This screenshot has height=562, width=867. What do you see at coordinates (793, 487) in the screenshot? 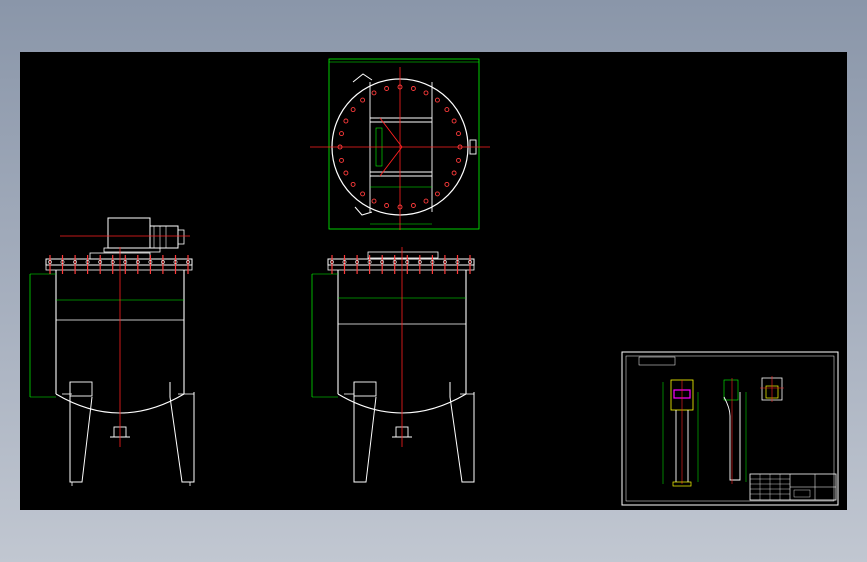
I see `title-block` at bounding box center [793, 487].